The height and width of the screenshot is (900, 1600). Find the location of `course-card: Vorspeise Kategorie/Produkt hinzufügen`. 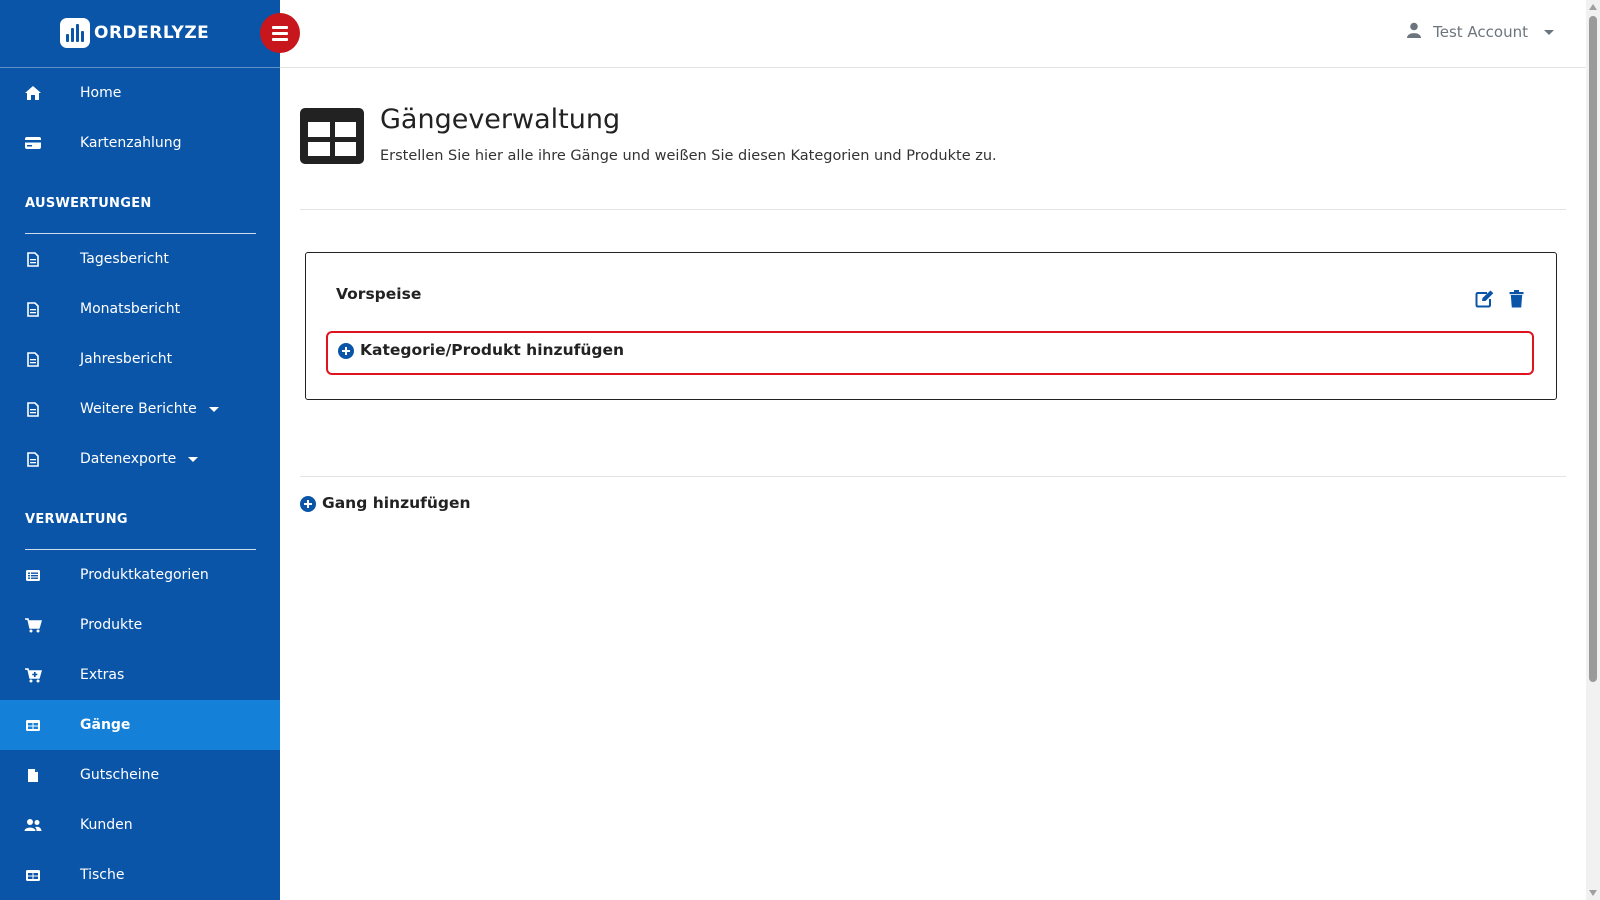

course-card: Vorspeise Kategorie/Produkt hinzufügen is located at coordinates (931, 326).